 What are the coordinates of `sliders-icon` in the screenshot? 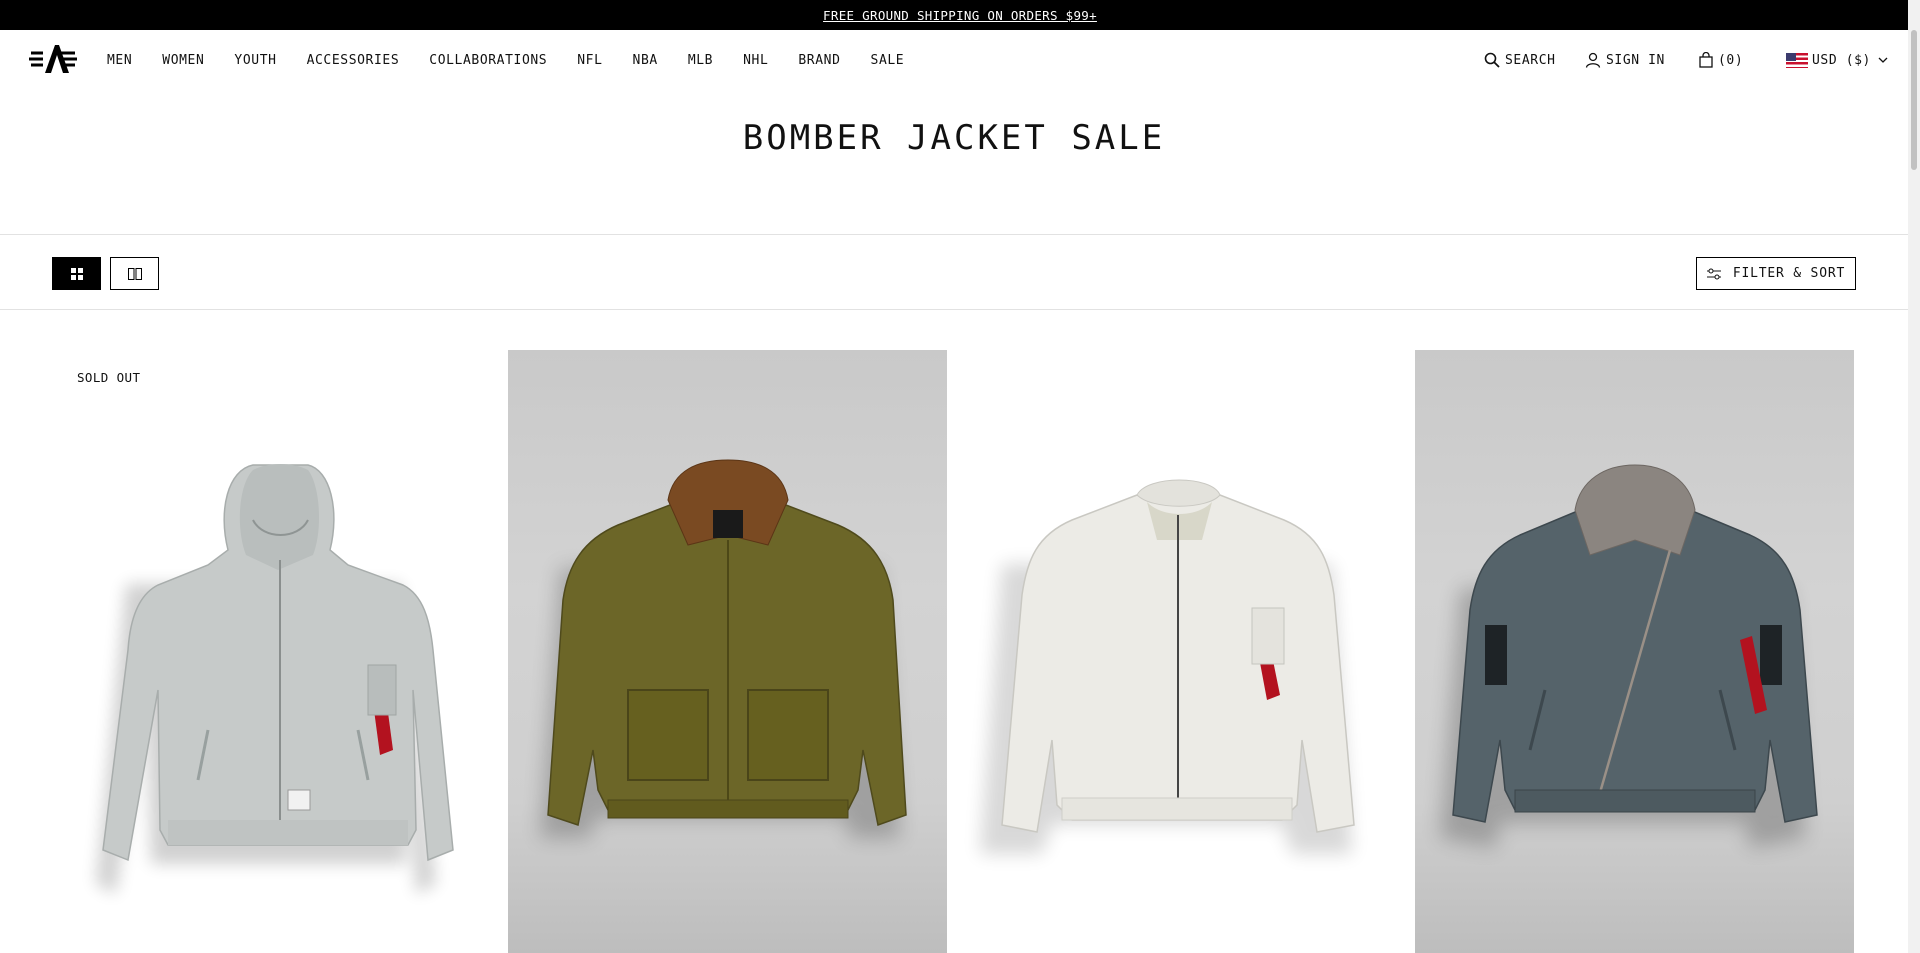 It's located at (1713, 273).